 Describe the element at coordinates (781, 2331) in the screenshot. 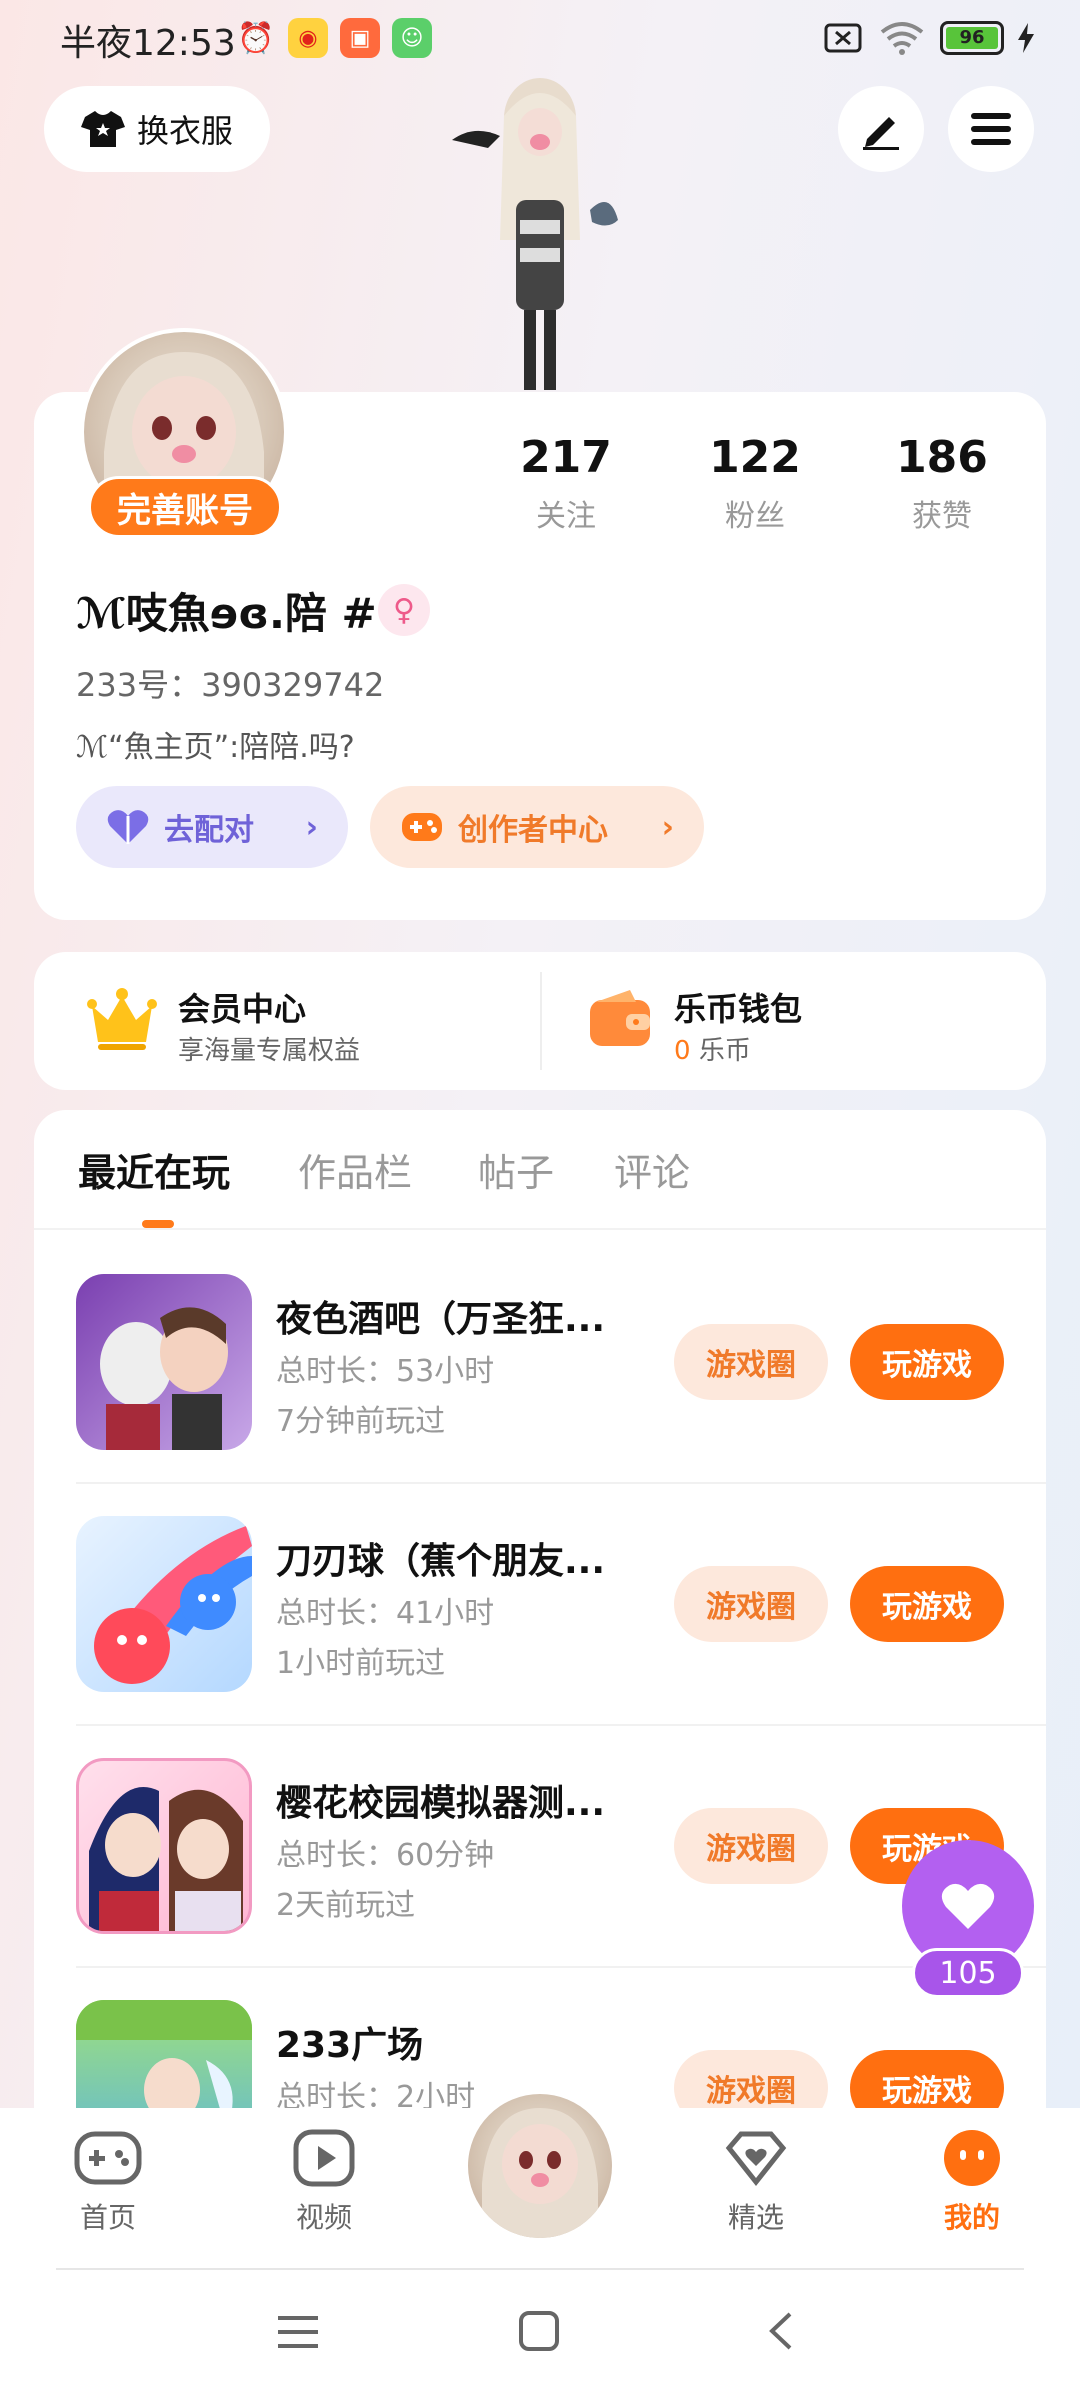

I see `back-icon` at that location.